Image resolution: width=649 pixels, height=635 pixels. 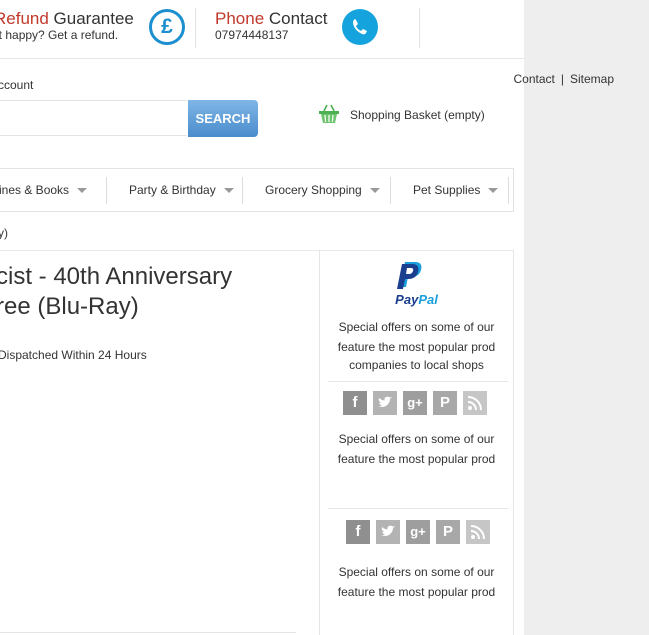 I want to click on paypal-logo-text: PayPal, so click(x=416, y=299).